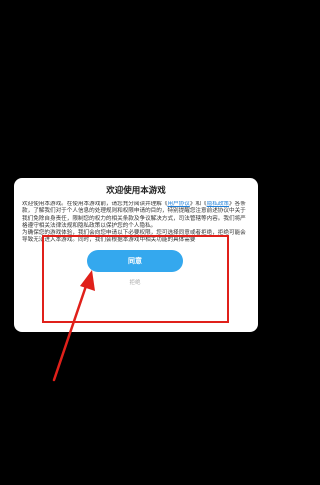 The height and width of the screenshot is (485, 320). Describe the element at coordinates (136, 191) in the screenshot. I see `dialog-title: 欢迎使用本游戏` at that location.